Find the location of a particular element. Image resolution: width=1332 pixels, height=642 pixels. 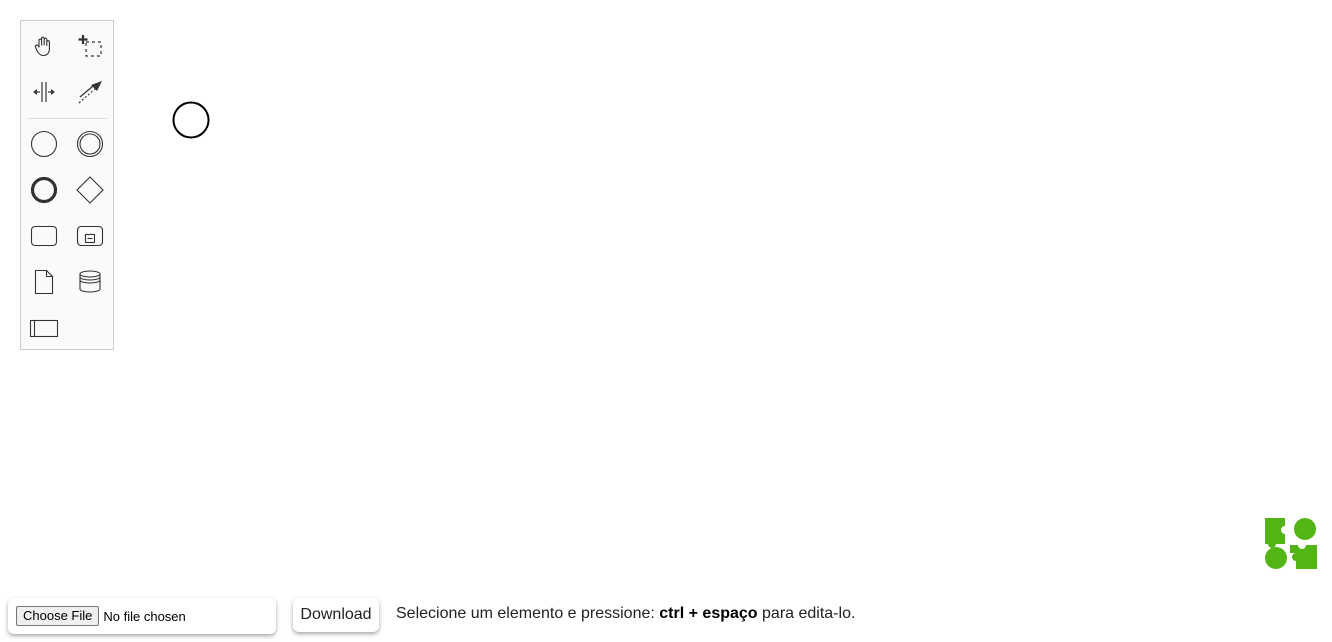

create-subprocess is located at coordinates (90, 236).